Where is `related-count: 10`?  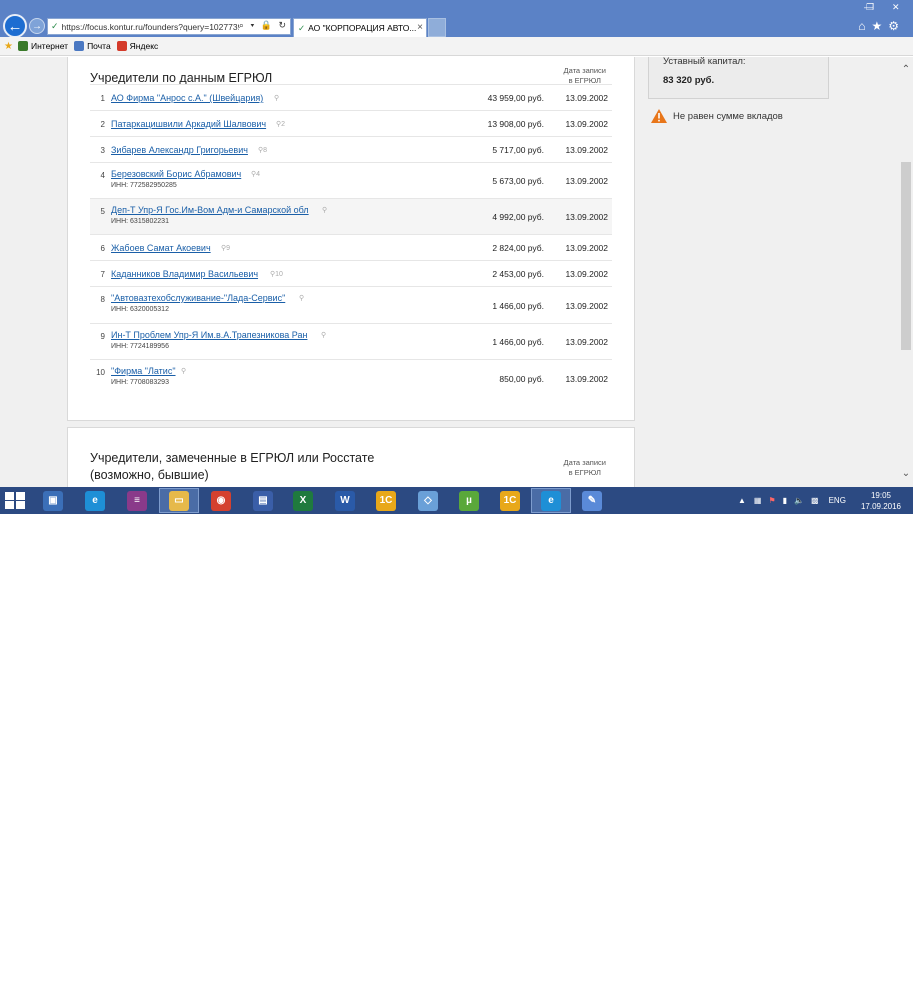 related-count: 10 is located at coordinates (279, 274).